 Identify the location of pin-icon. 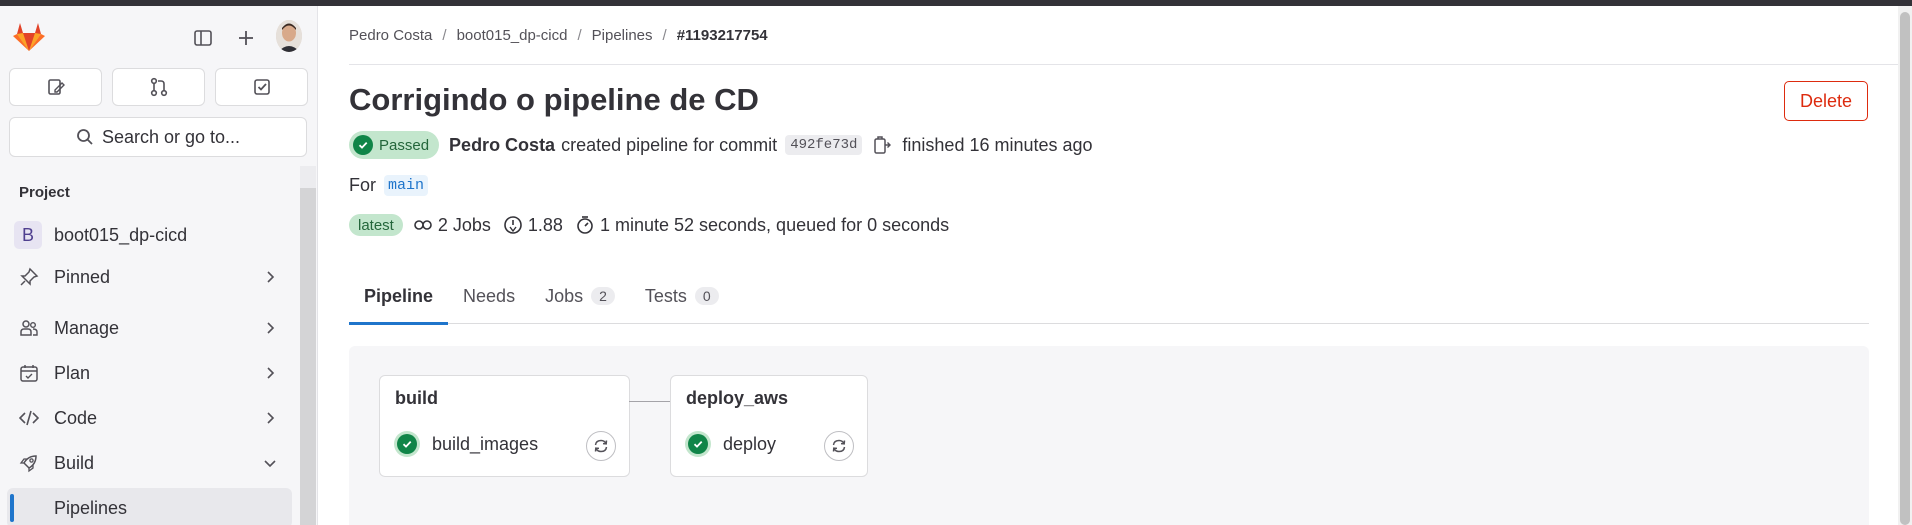
(29, 277).